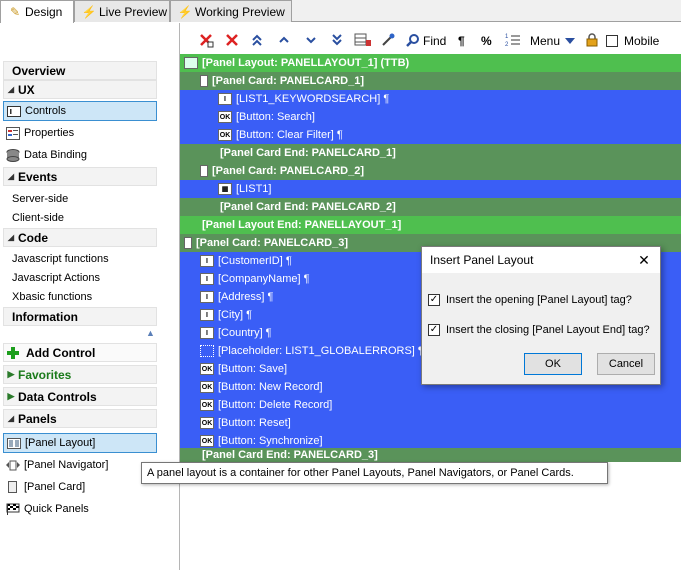 Image resolution: width=681 pixels, height=570 pixels. Describe the element at coordinates (626, 364) in the screenshot. I see `cancel-button: Cancel` at that location.